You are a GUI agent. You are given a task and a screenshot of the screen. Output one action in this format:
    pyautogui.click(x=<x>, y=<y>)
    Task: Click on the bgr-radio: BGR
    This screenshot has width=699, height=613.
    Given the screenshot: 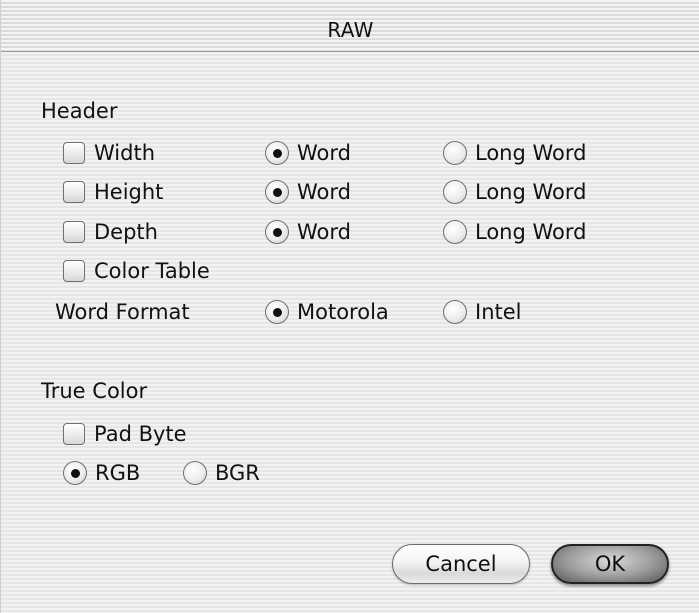 What is the action you would take?
    pyautogui.click(x=221, y=473)
    